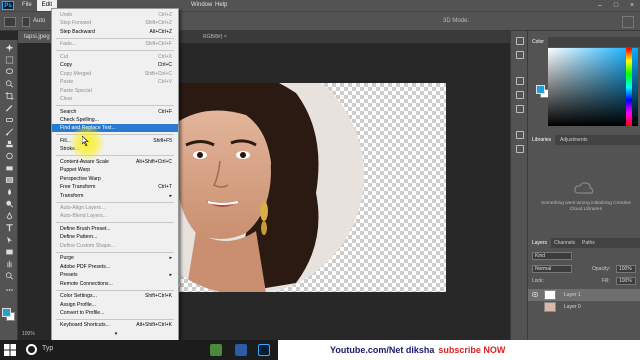  Describe the element at coordinates (9, 180) in the screenshot. I see `gradient-tool-icon` at that location.